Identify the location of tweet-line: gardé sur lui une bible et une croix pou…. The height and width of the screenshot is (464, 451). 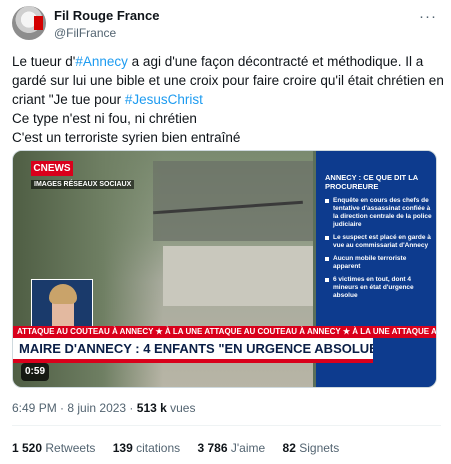
(228, 80).